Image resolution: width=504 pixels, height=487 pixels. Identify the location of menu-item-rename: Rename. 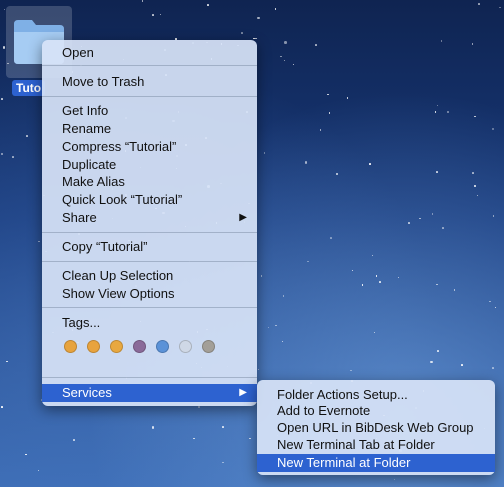
(149, 129).